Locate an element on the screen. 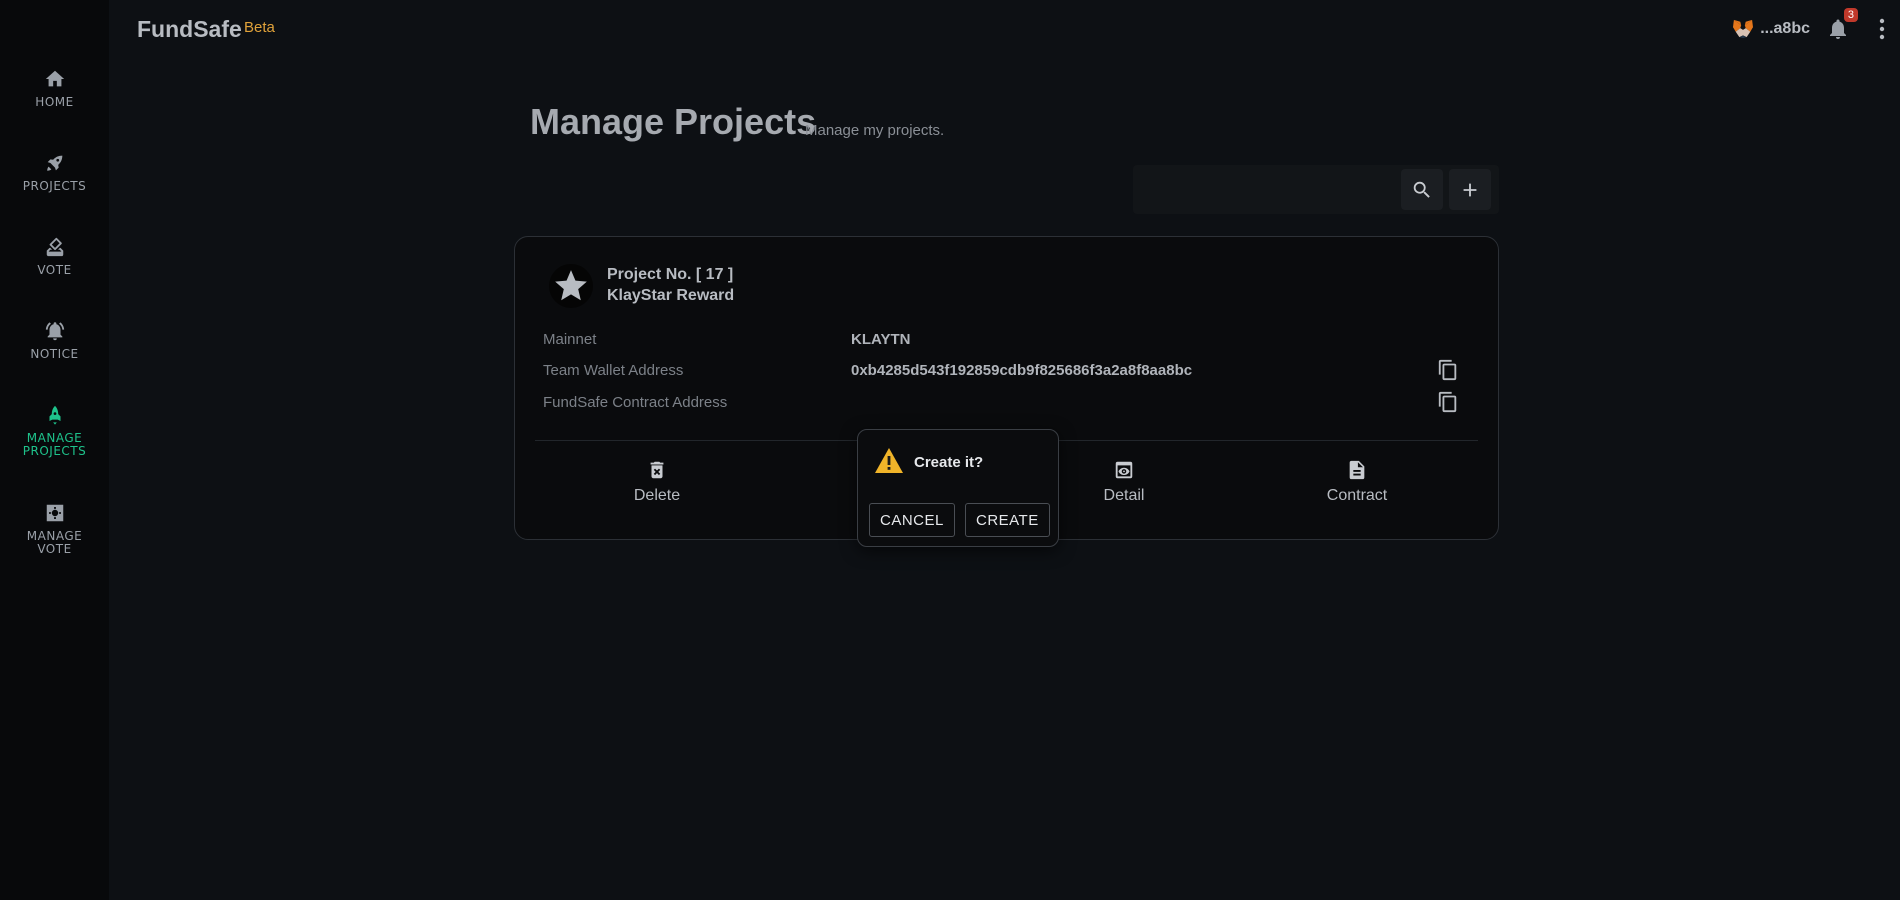 Image resolution: width=1900 pixels, height=900 pixels. page-title: Manage Projects is located at coordinates (673, 121).